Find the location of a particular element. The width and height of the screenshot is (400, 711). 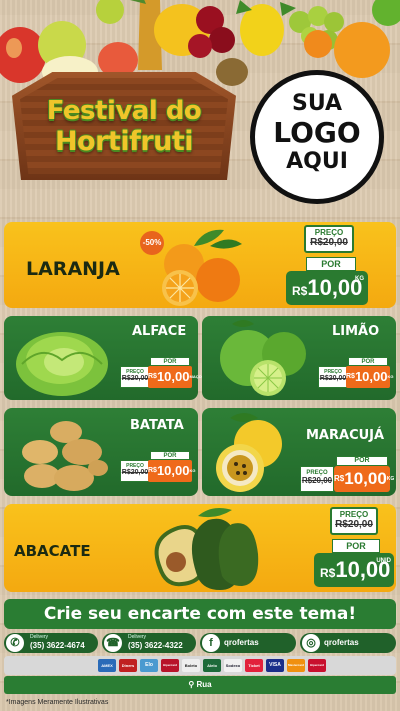

price-preco-box: PREÇO R$20,00 is located at coordinates (317, 479).